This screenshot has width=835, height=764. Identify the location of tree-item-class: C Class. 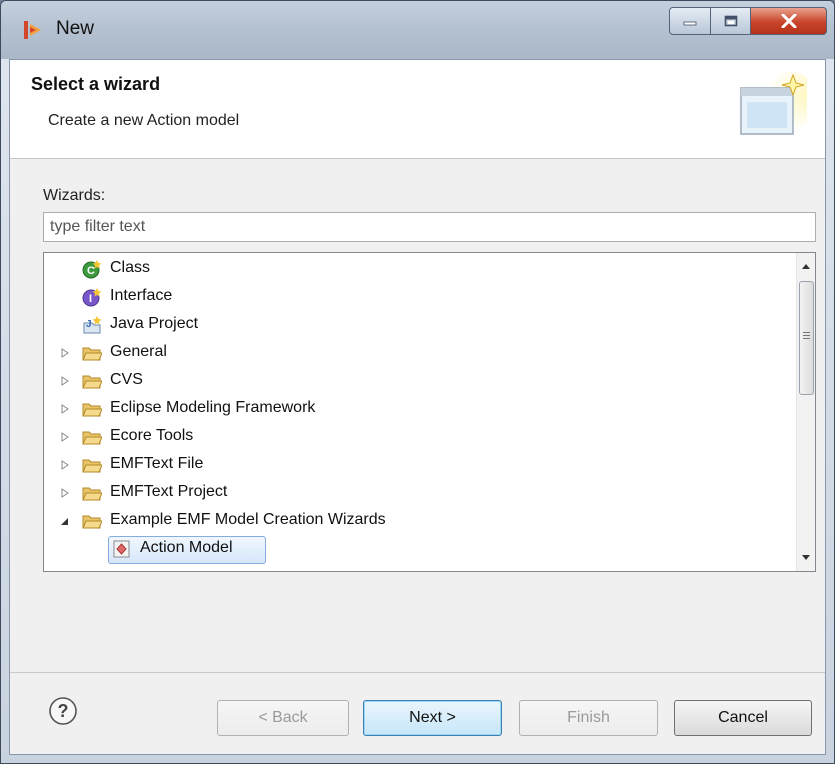
(419, 269).